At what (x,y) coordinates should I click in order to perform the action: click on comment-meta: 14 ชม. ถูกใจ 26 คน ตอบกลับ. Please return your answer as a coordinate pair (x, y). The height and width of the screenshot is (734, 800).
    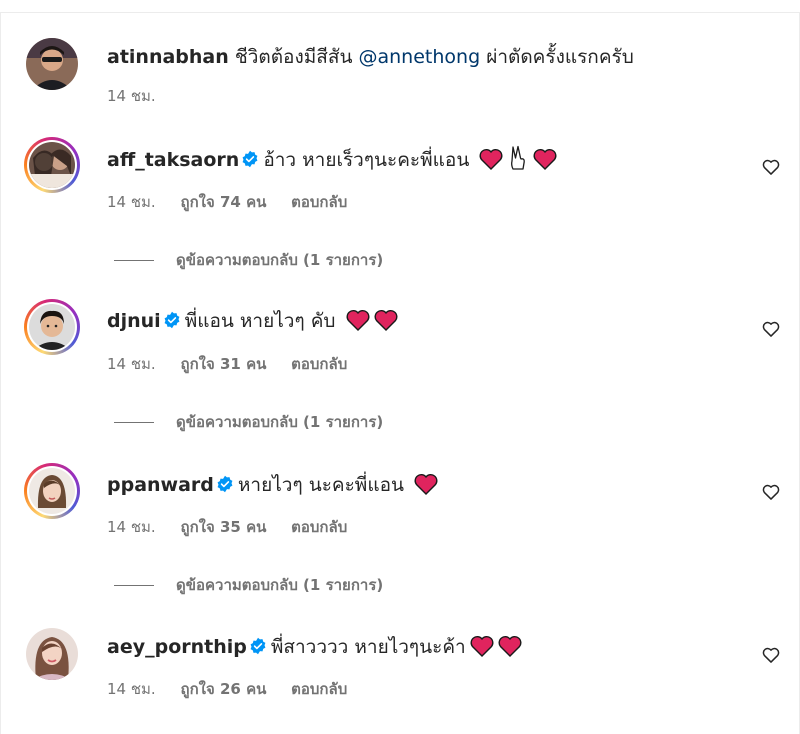
    Looking at the image, I should click on (237, 689).